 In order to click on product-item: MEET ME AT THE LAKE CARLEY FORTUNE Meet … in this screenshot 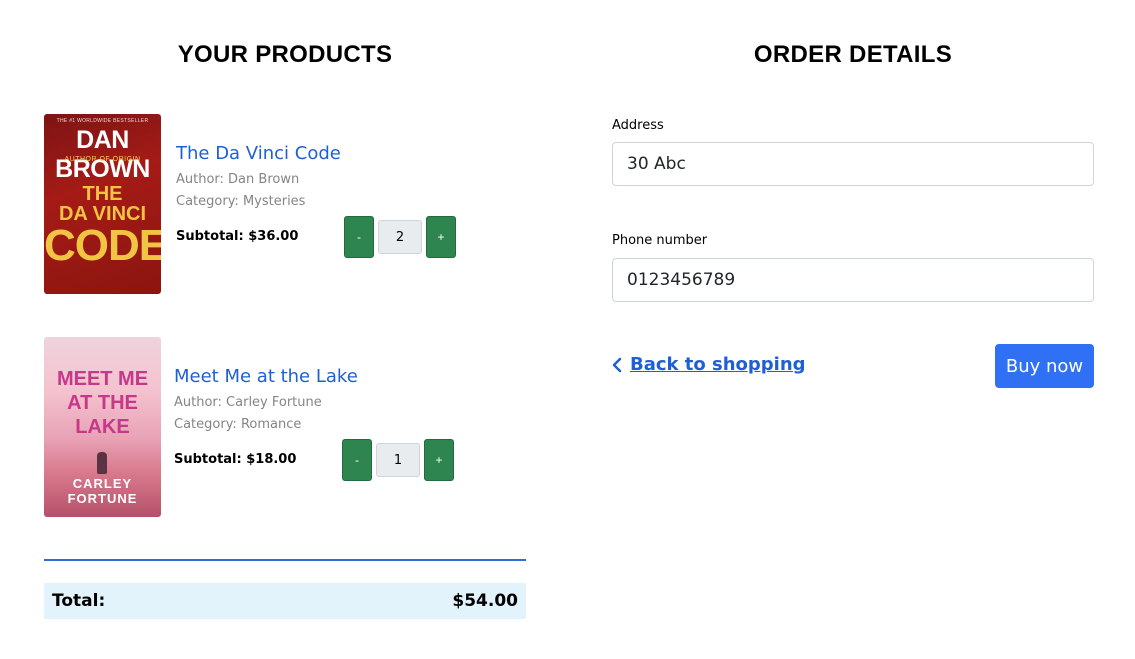, I will do `click(285, 428)`.